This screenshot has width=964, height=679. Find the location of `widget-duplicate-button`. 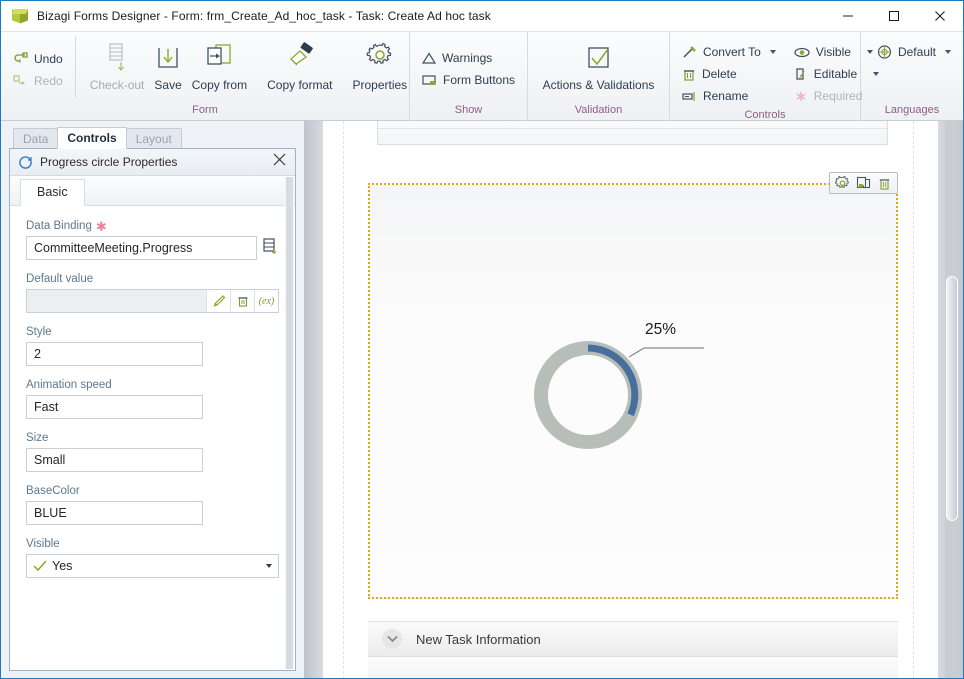

widget-duplicate-button is located at coordinates (863, 183).